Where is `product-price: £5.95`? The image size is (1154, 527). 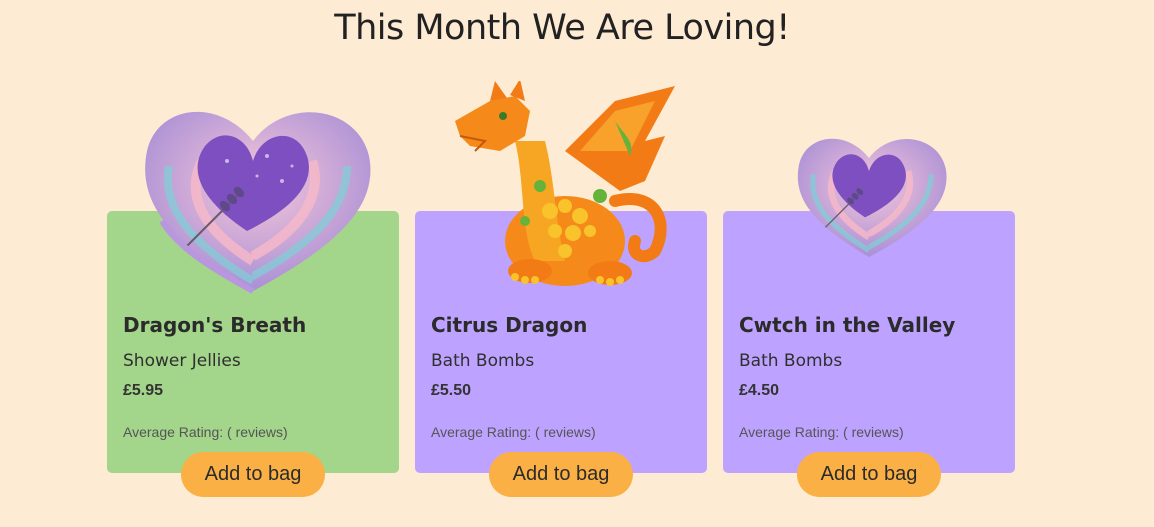 product-price: £5.95 is located at coordinates (143, 390).